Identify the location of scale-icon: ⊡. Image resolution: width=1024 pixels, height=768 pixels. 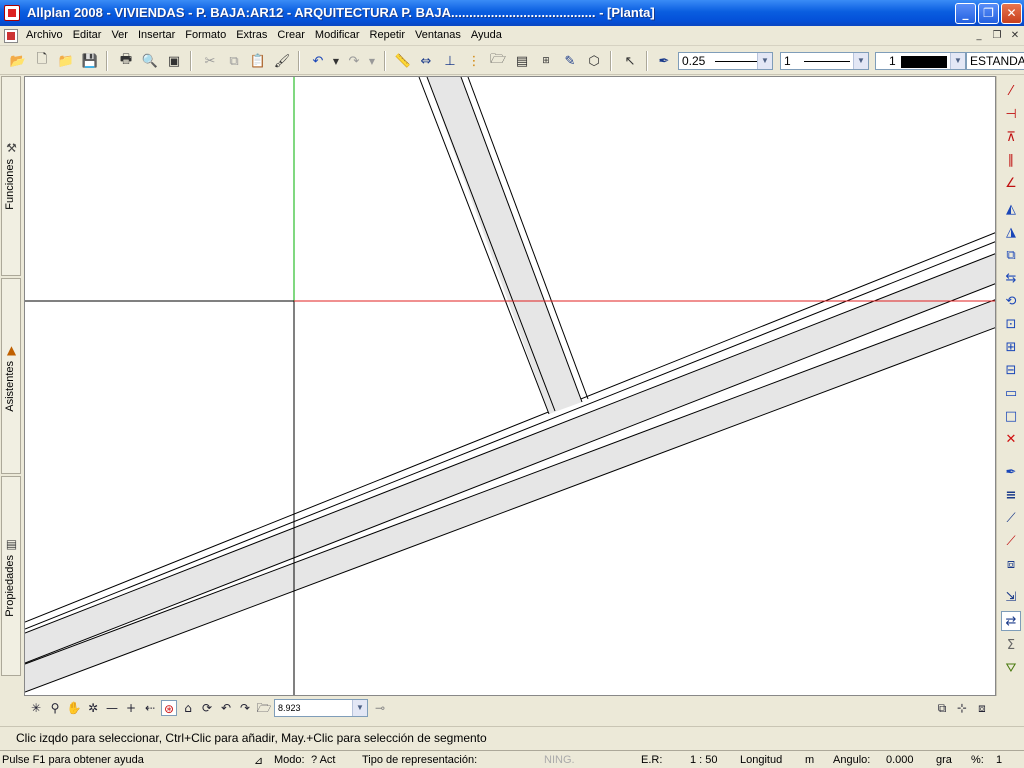
(1011, 325).